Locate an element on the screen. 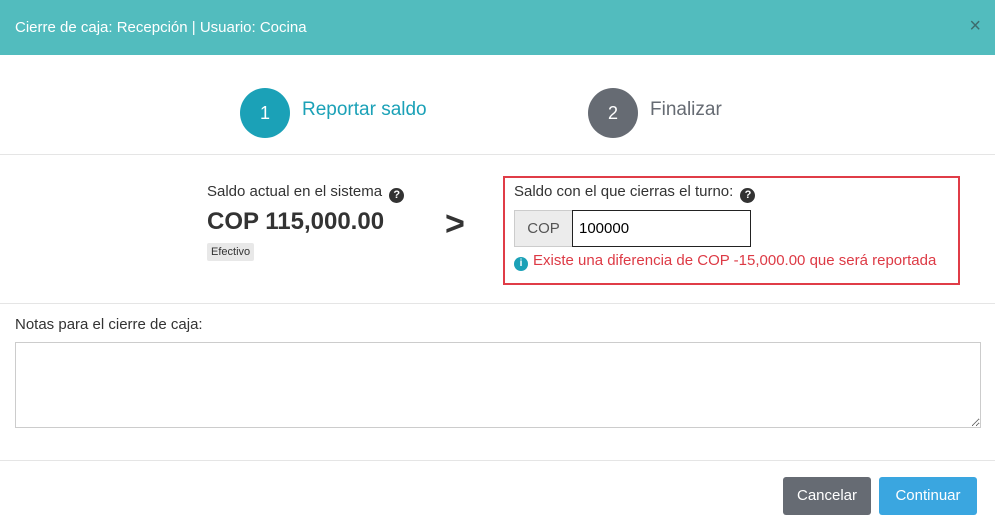  close-icon: × is located at coordinates (975, 26).